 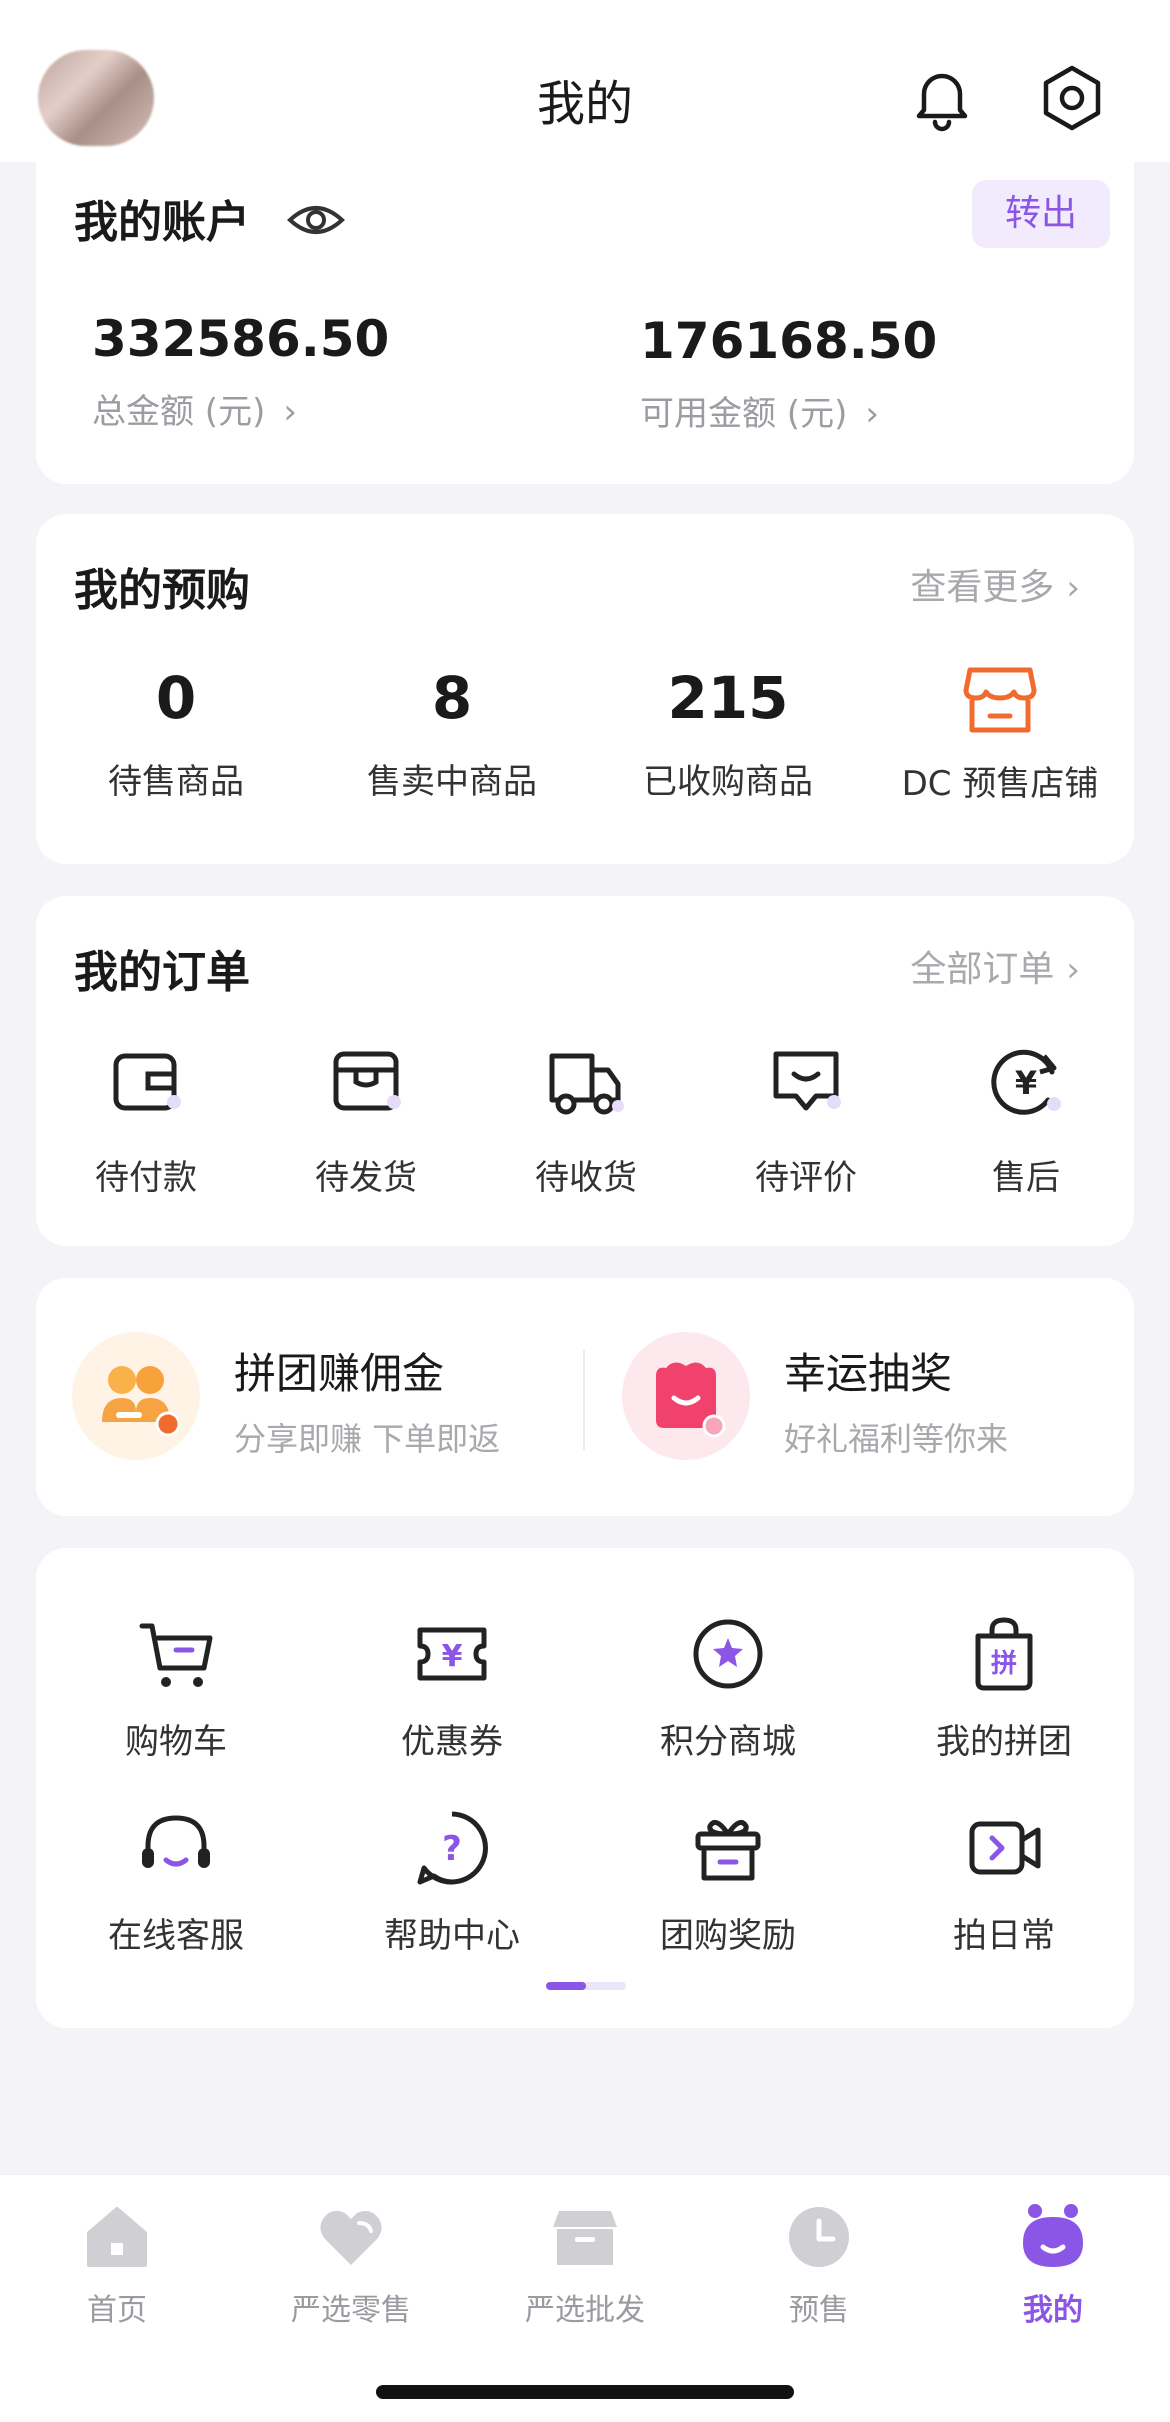 I want to click on lucky-draw-entry: 幸运抽奖 好礼福利等你来, so click(x=860, y=1397).